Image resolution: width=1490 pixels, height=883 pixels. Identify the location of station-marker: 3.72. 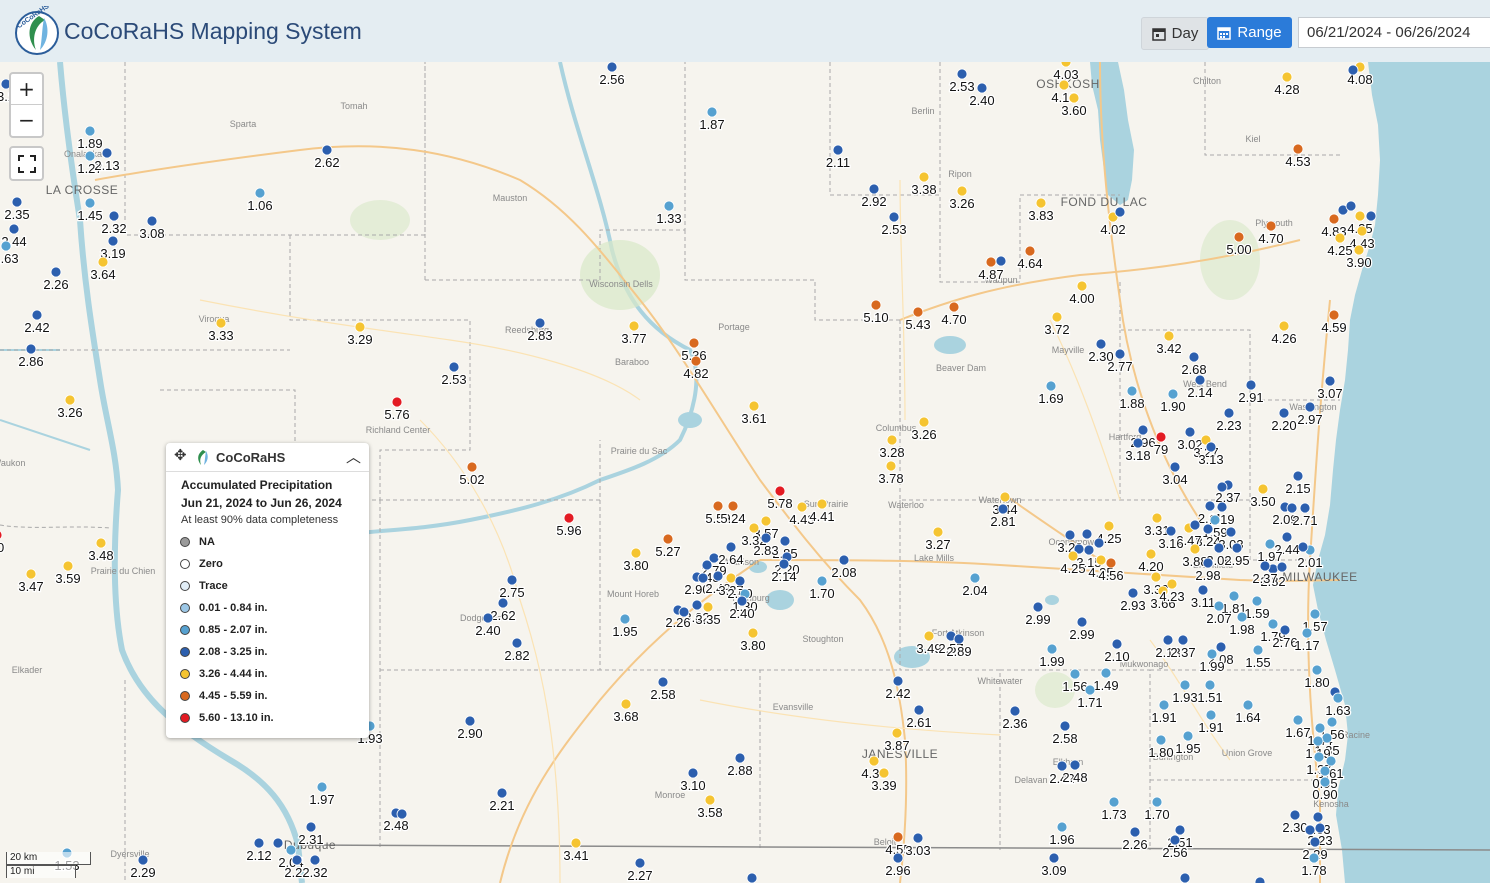
(1057, 324).